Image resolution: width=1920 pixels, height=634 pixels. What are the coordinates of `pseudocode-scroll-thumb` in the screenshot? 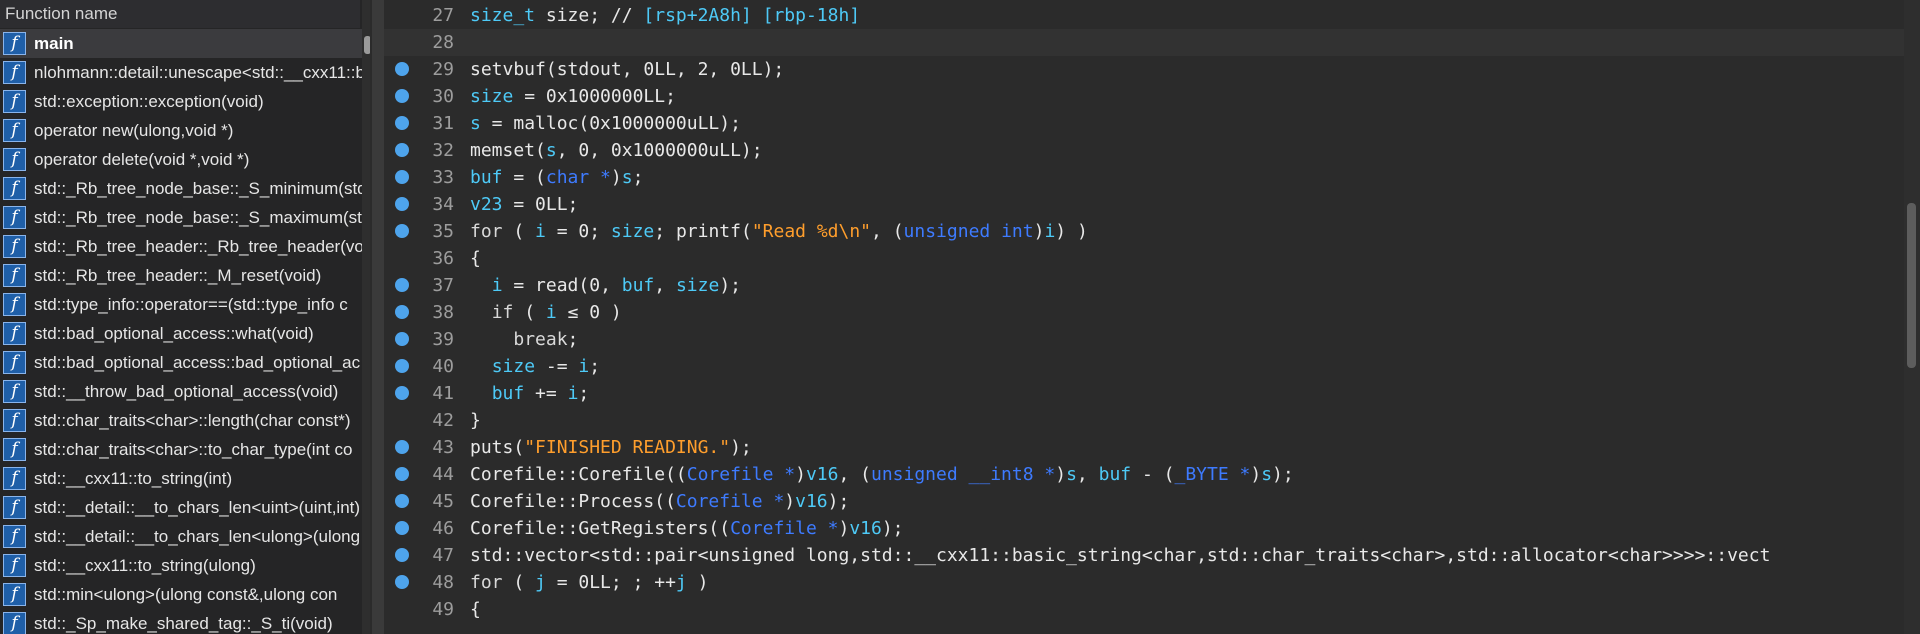 It's located at (1911, 285).